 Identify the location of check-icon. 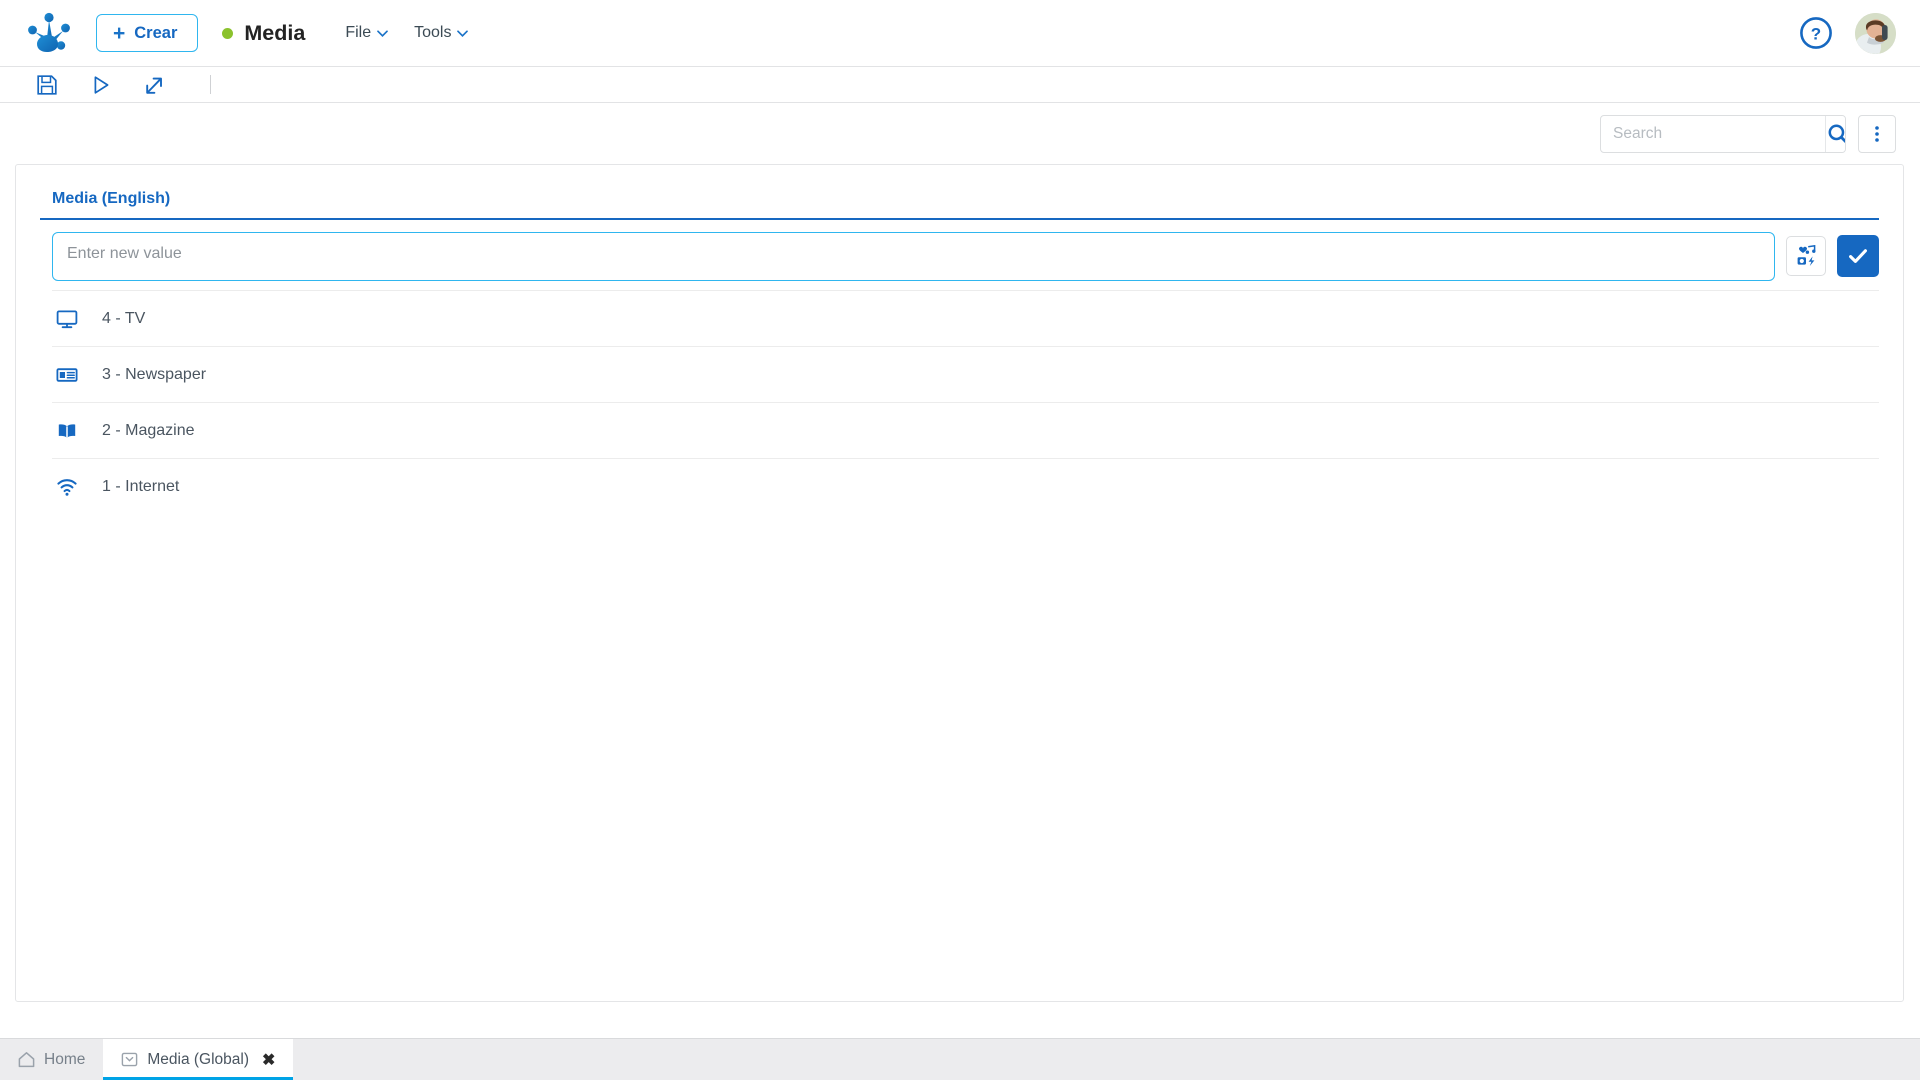
(1858, 256).